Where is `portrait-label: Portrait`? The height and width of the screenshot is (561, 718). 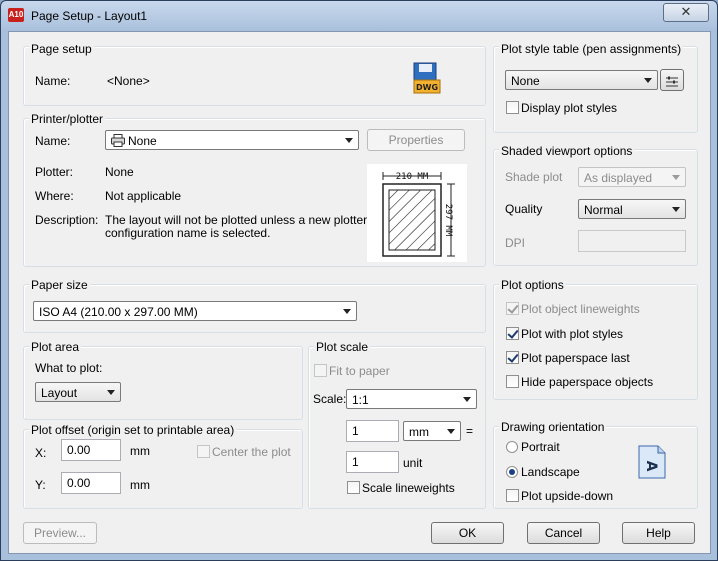
portrait-label: Portrait is located at coordinates (540, 447).